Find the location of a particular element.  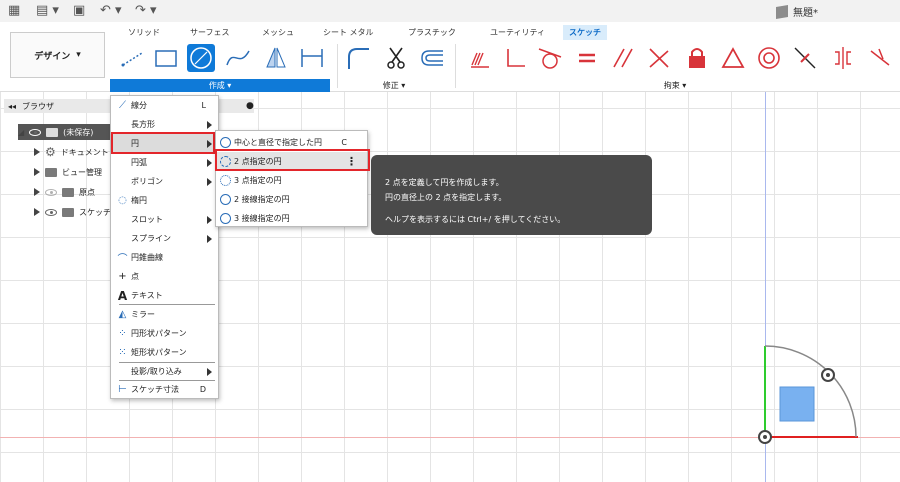

constraints-group-menu: 拘束 ▾ is located at coordinates (675, 85).